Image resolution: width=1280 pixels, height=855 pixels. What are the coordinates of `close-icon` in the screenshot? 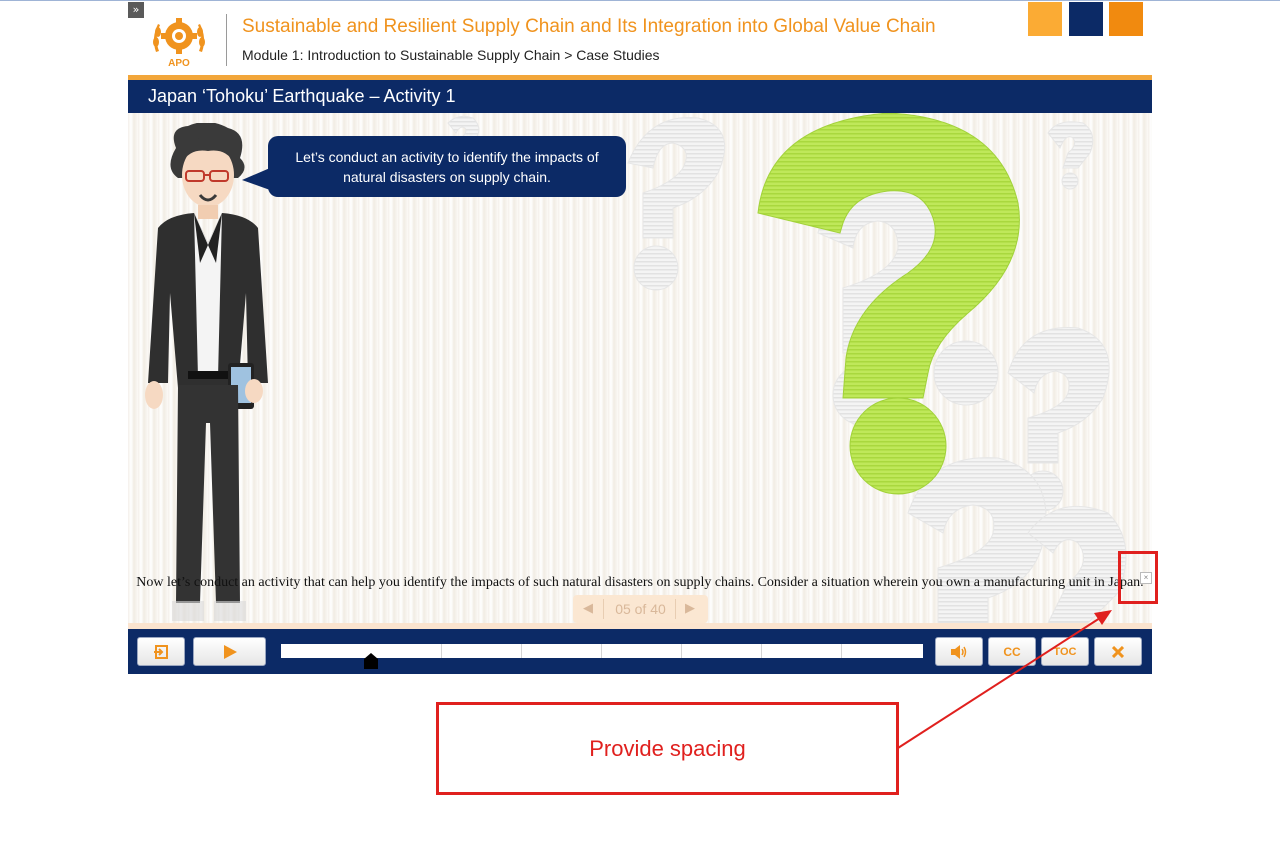 It's located at (1118, 651).